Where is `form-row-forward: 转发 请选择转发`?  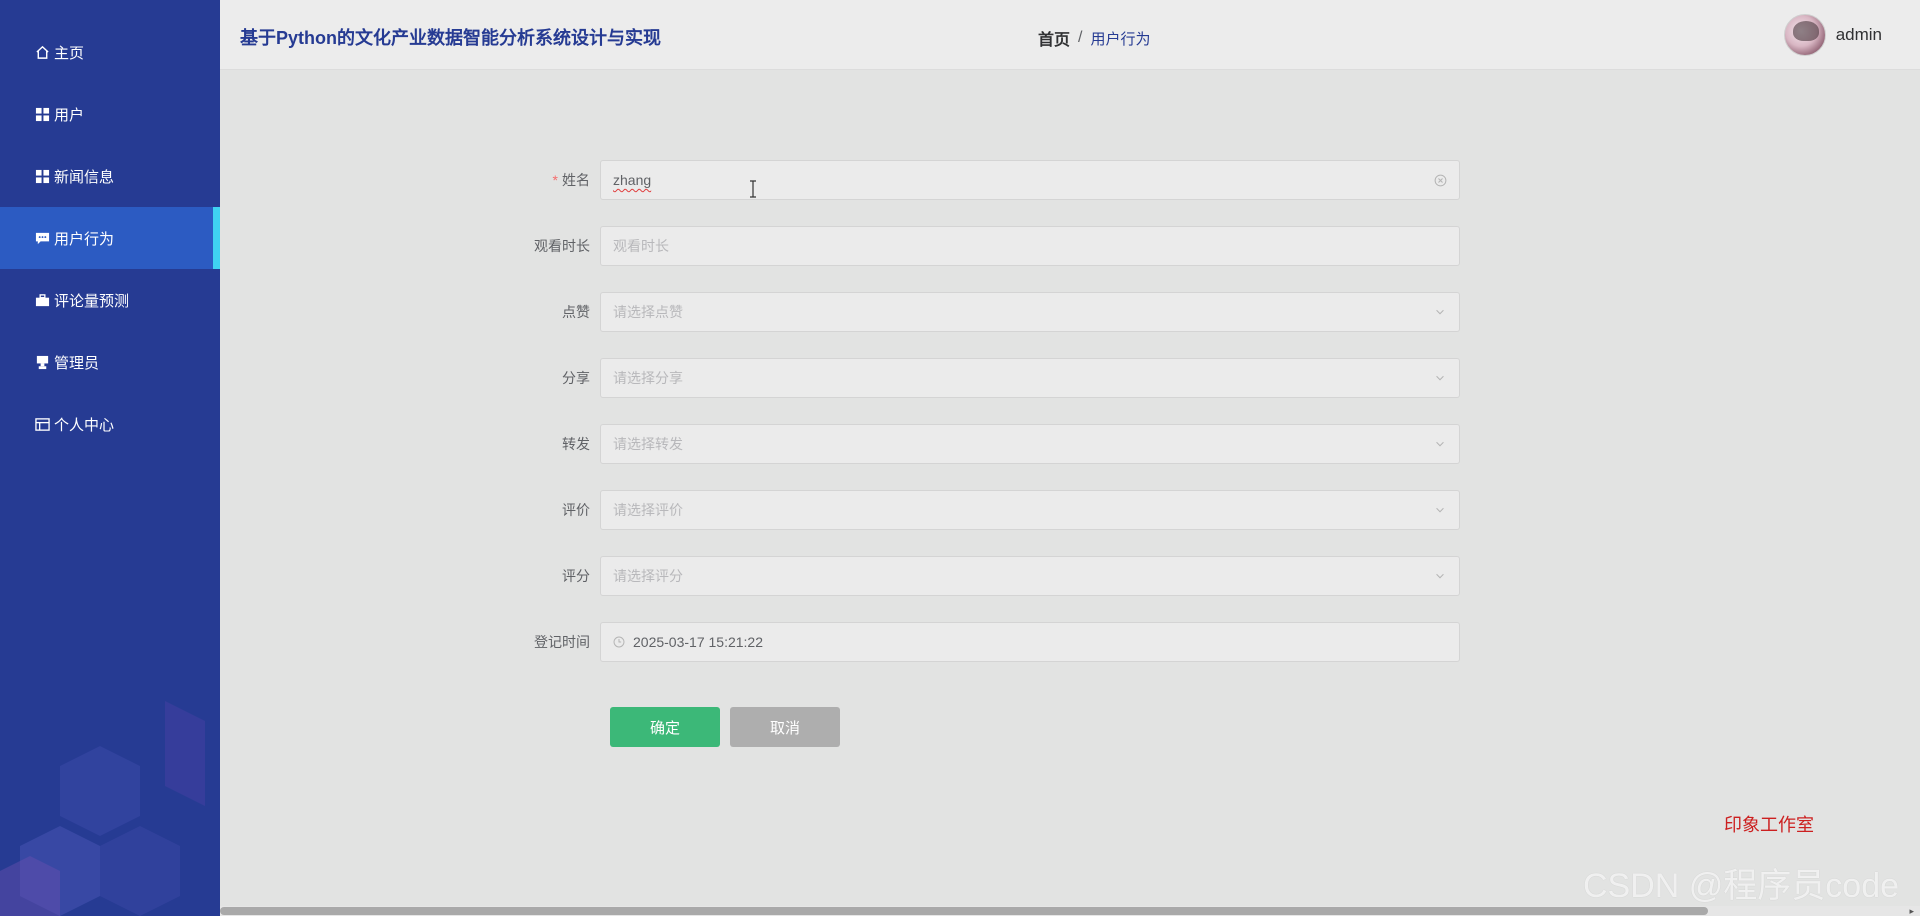
form-row-forward: 转发 请选择转发 is located at coordinates (995, 444).